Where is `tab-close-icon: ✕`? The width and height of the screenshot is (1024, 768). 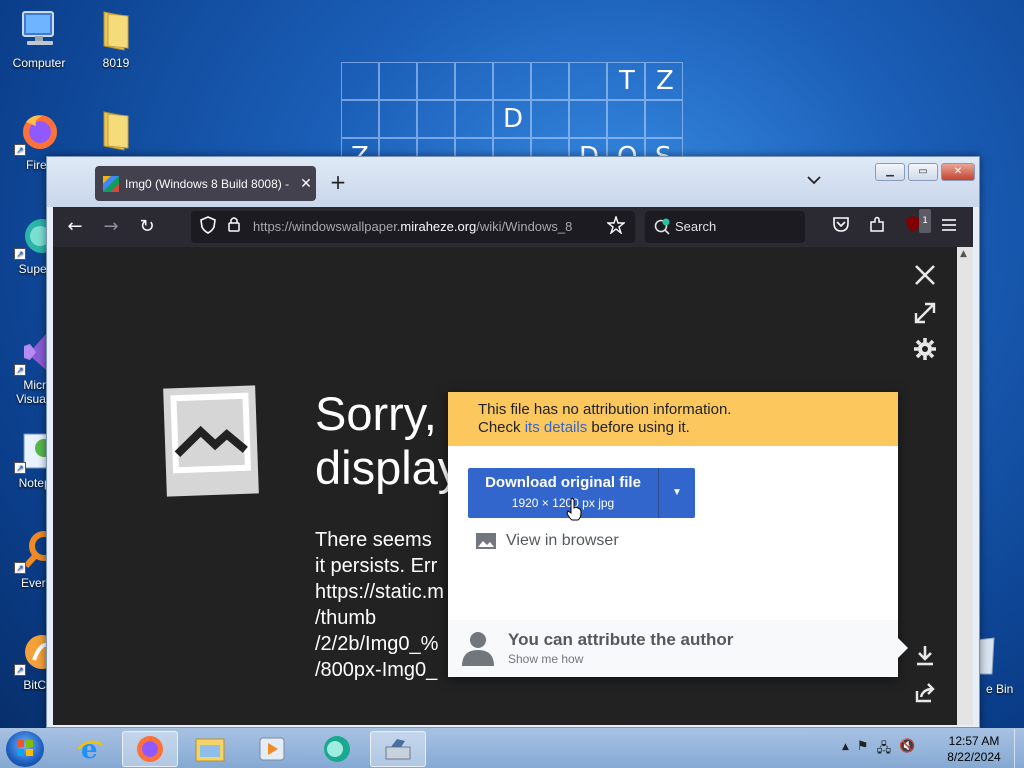
tab-close-icon: ✕ is located at coordinates (306, 183).